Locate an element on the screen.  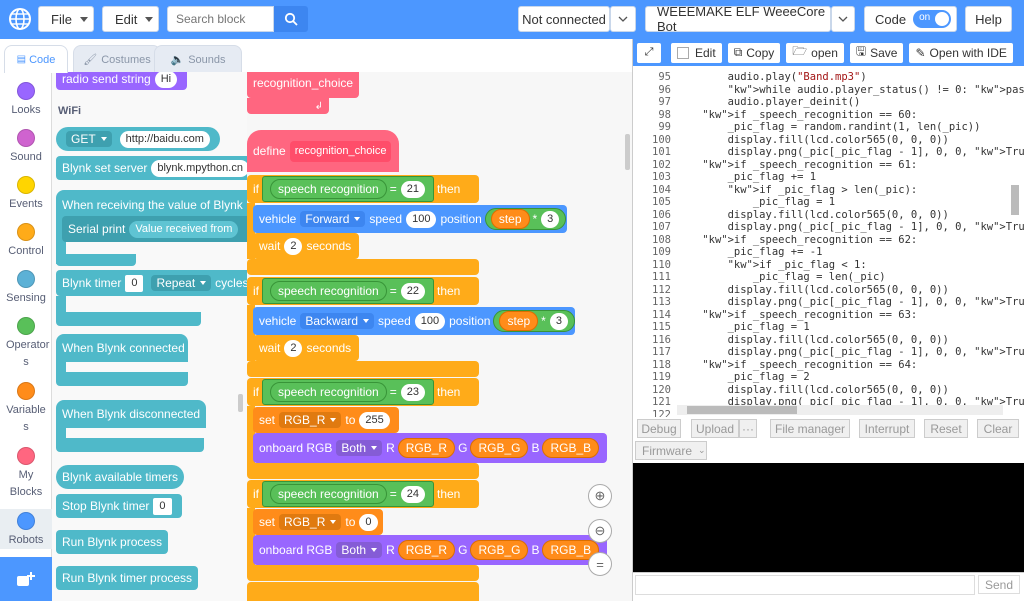
if-block-22: if speech recognition = 22 then is located at coordinates (363, 291).